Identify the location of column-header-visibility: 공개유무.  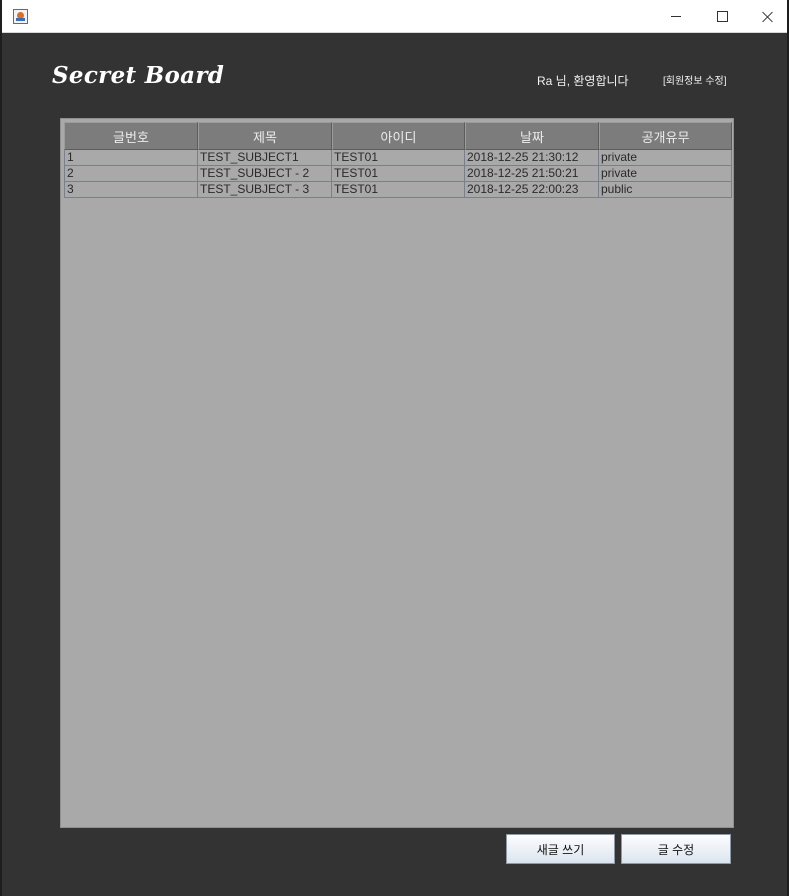
(665, 136).